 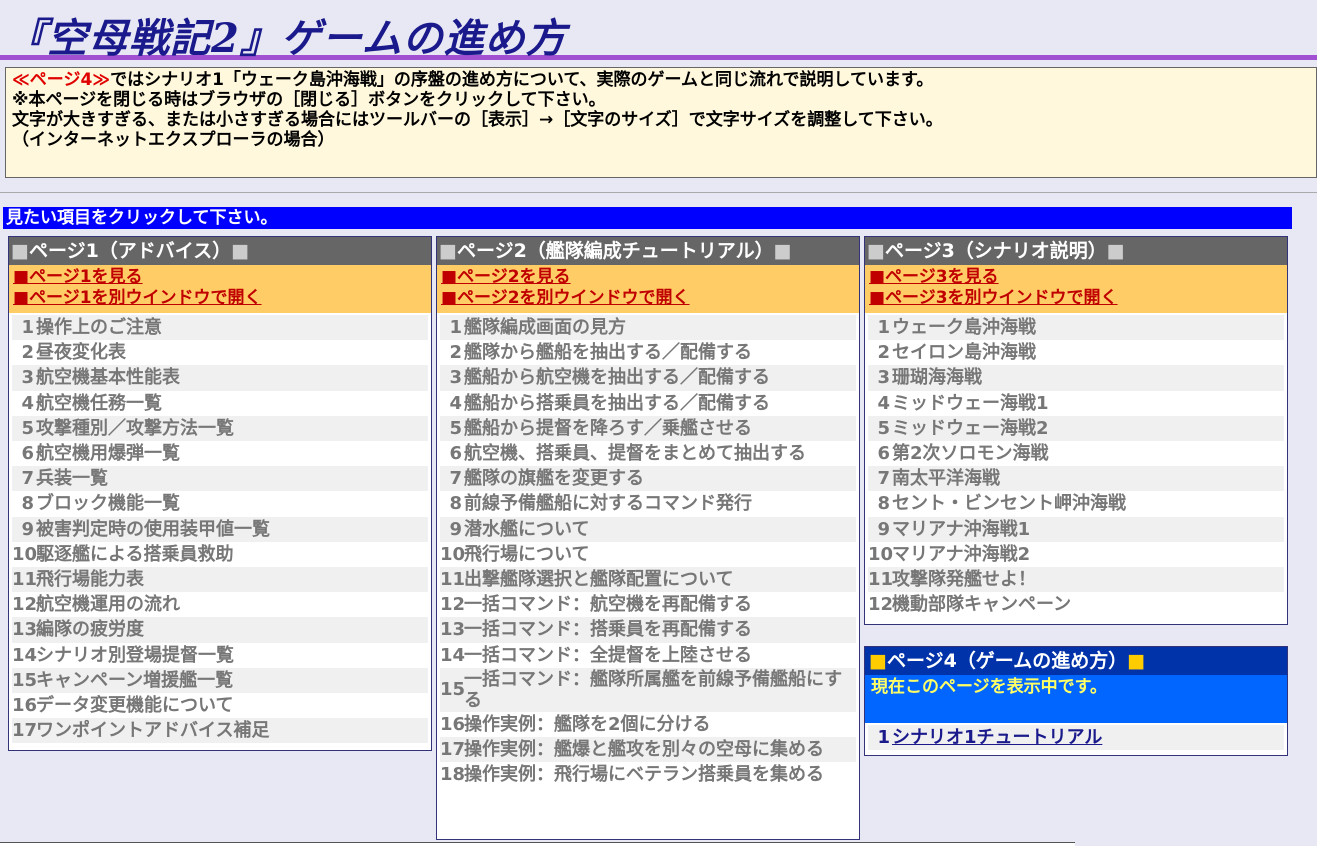 What do you see at coordinates (1076, 277) in the screenshot?
I see `page3-view-link: ■ページ3を見る` at bounding box center [1076, 277].